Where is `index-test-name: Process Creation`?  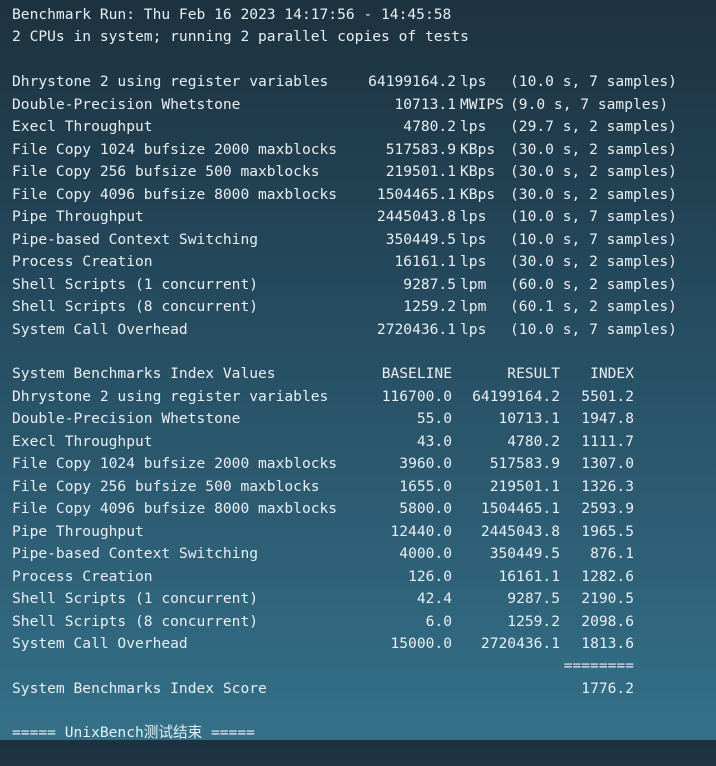
index-test-name: Process Creation is located at coordinates (82, 576).